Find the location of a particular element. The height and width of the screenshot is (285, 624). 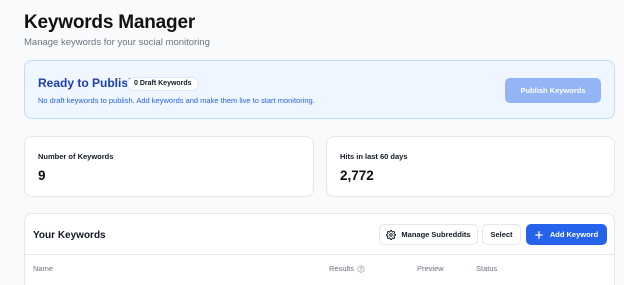

stat-card-keywords: Number of Keywords 9 is located at coordinates (169, 166).